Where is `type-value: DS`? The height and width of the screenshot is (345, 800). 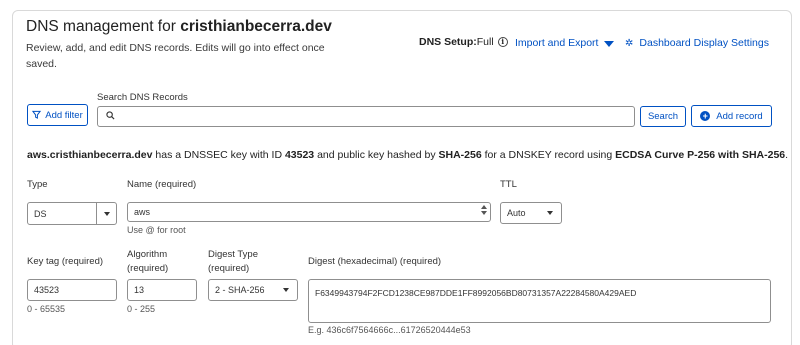
type-value: DS is located at coordinates (40, 213).